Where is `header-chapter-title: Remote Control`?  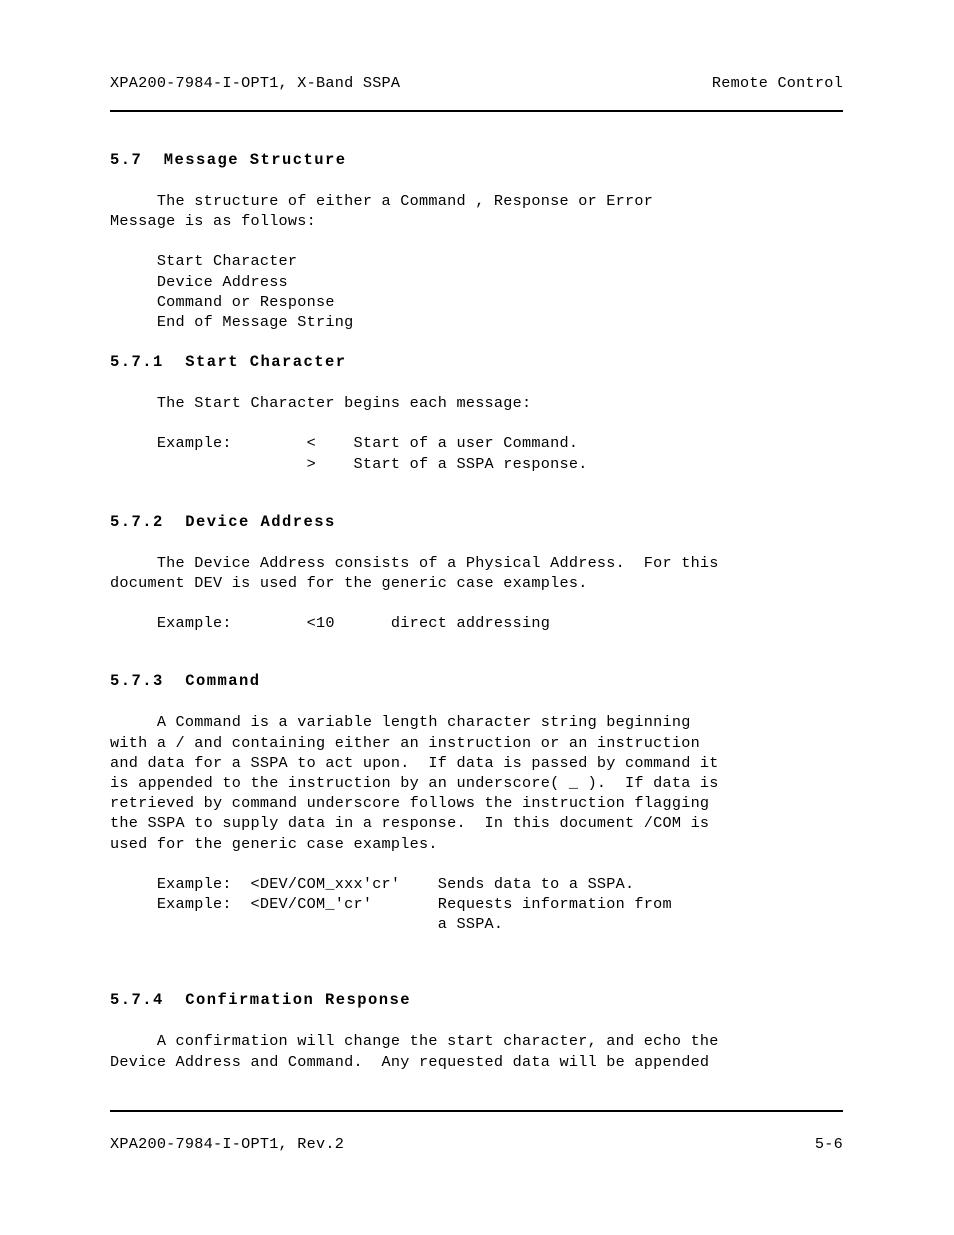
header-chapter-title: Remote Control is located at coordinates (777, 83).